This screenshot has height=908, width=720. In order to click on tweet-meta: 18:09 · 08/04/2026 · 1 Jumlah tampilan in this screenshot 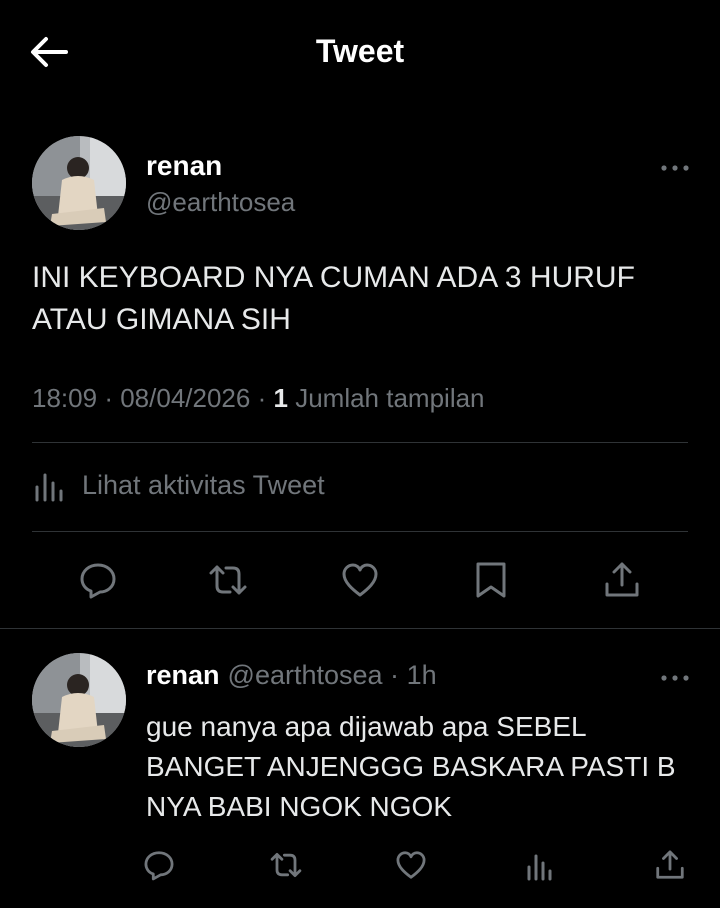, I will do `click(258, 398)`.